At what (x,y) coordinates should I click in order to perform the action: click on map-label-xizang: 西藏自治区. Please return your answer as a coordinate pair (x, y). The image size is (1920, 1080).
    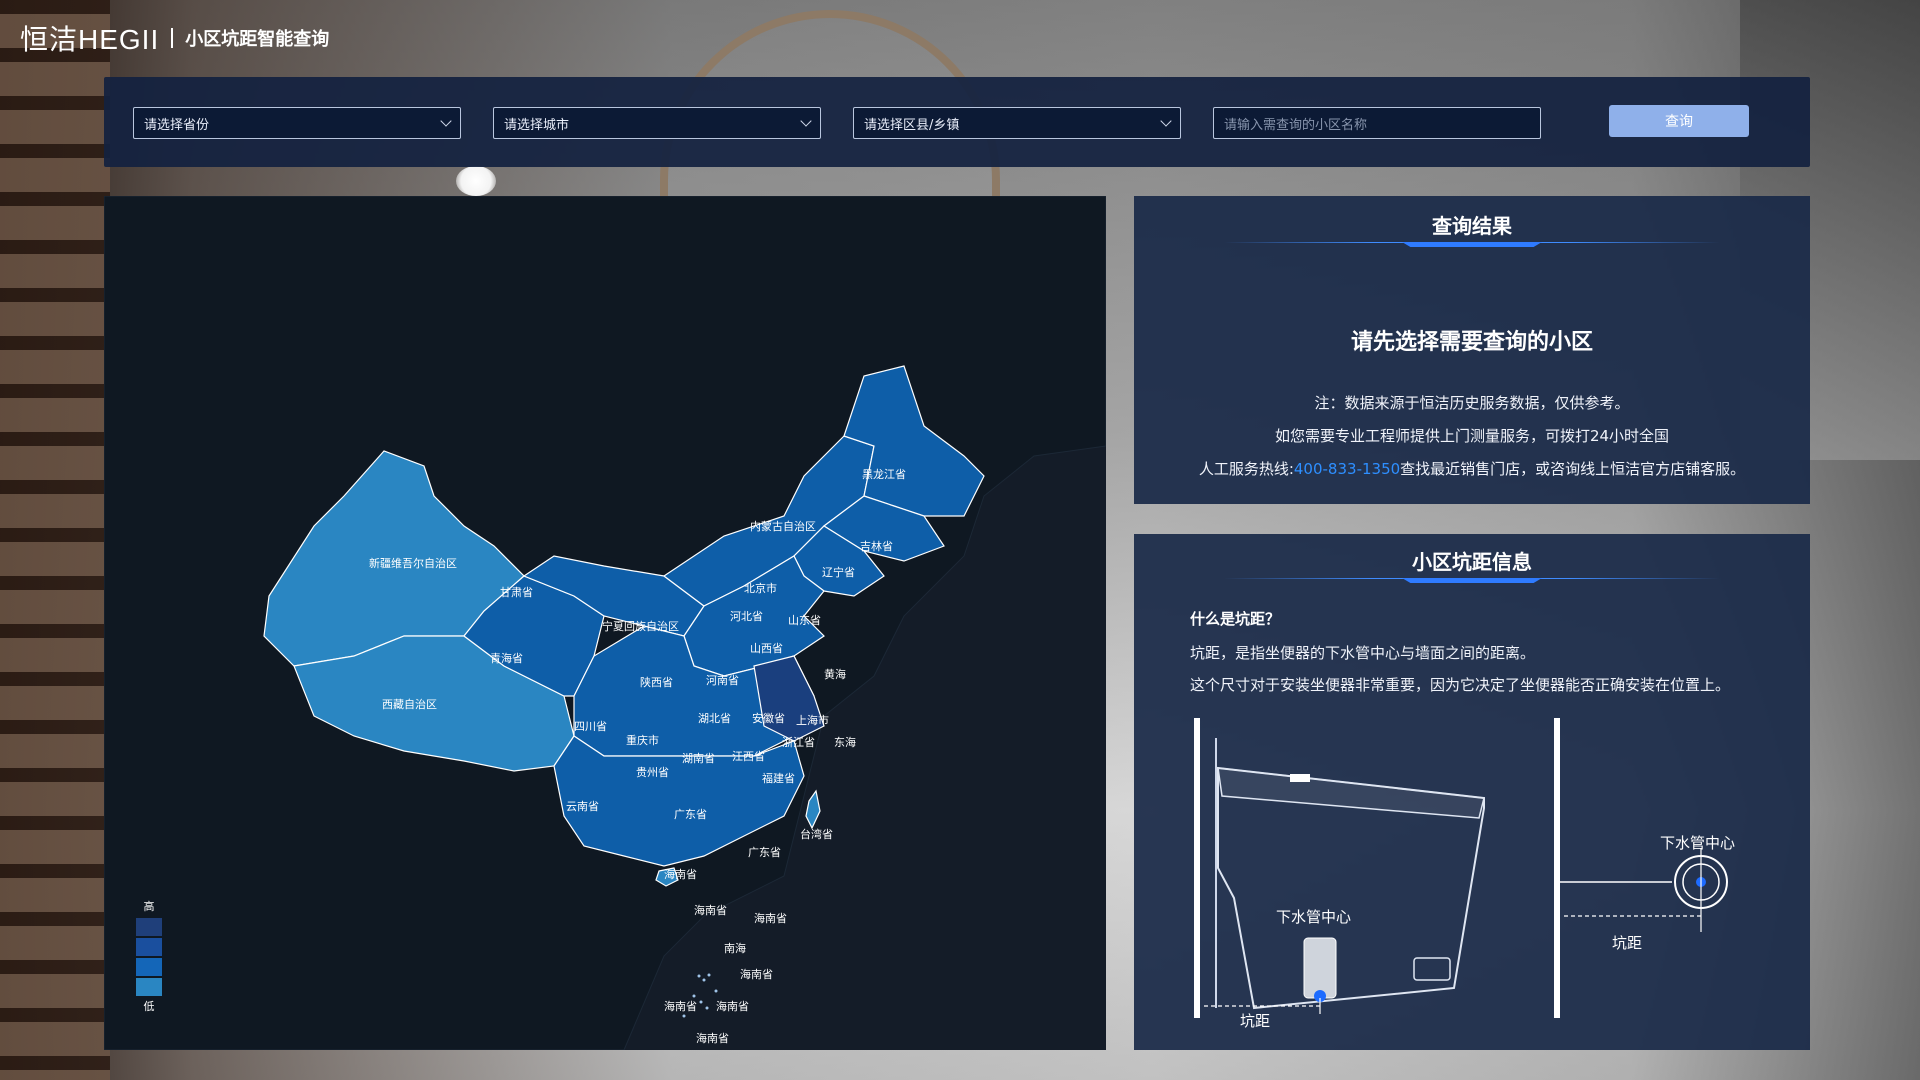
    Looking at the image, I should click on (409, 704).